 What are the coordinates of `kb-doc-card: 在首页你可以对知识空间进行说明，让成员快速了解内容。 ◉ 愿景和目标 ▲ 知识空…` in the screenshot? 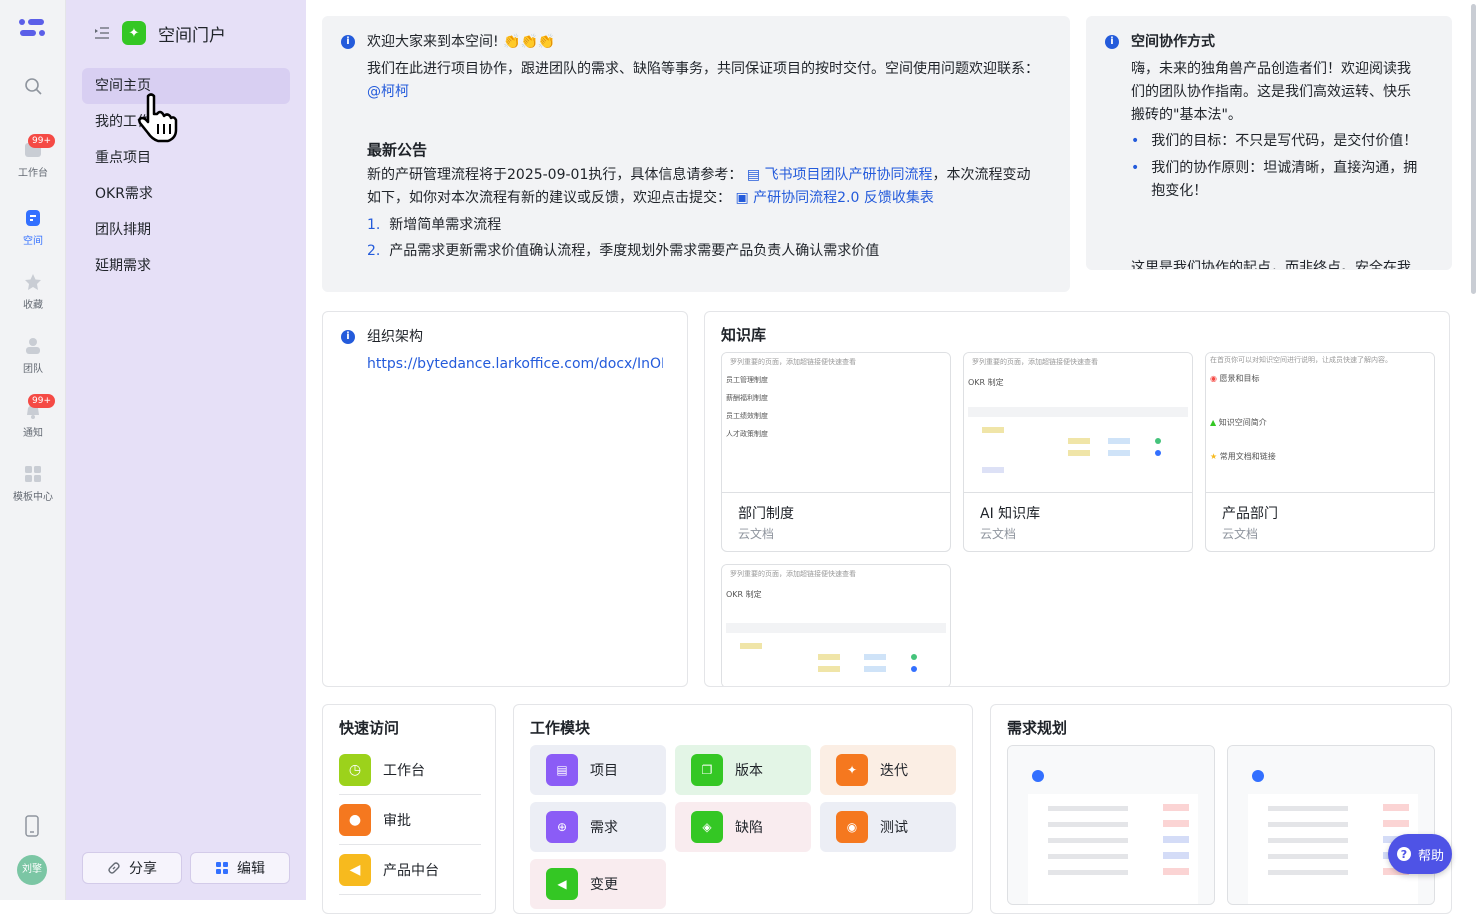 It's located at (1320, 452).